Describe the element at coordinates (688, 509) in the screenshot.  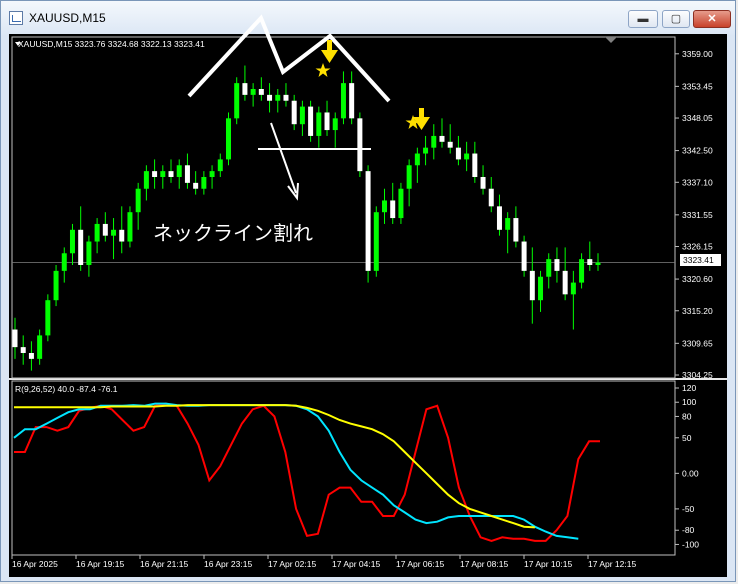
I see `indicator-tick-label: -50` at that location.